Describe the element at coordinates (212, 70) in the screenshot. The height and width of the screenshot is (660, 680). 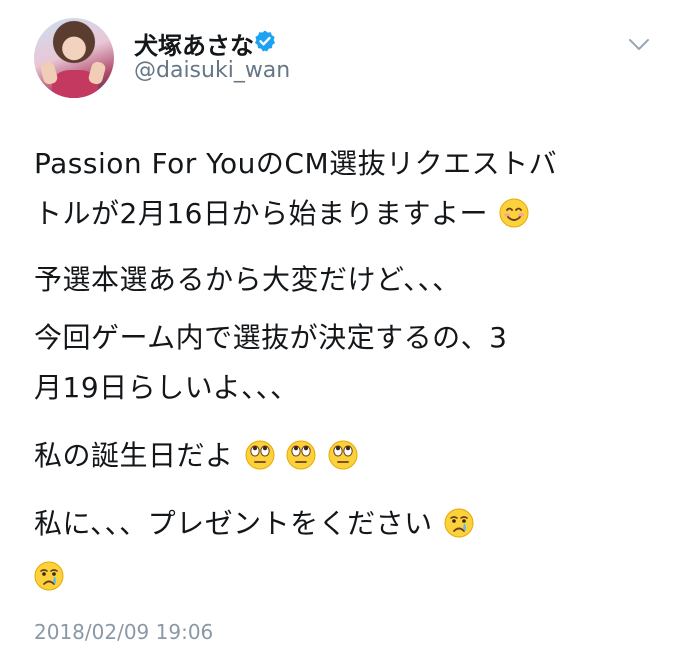
I see `user-handle: @daisuki_wan` at that location.